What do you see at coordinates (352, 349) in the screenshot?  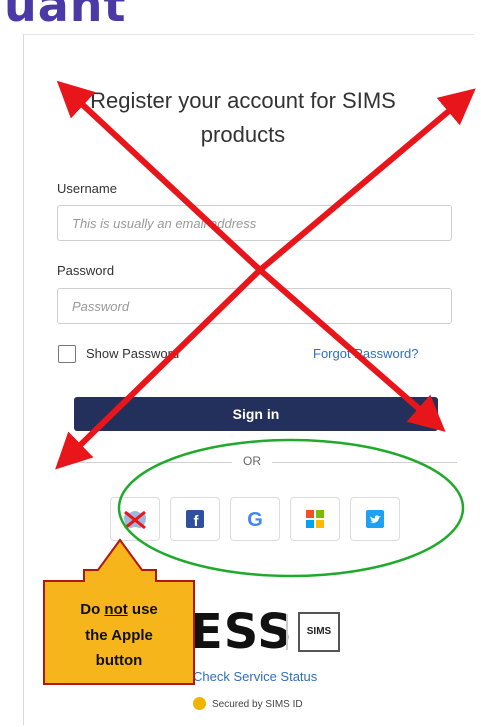 I see `red-arrow-bottom-right` at bounding box center [352, 349].